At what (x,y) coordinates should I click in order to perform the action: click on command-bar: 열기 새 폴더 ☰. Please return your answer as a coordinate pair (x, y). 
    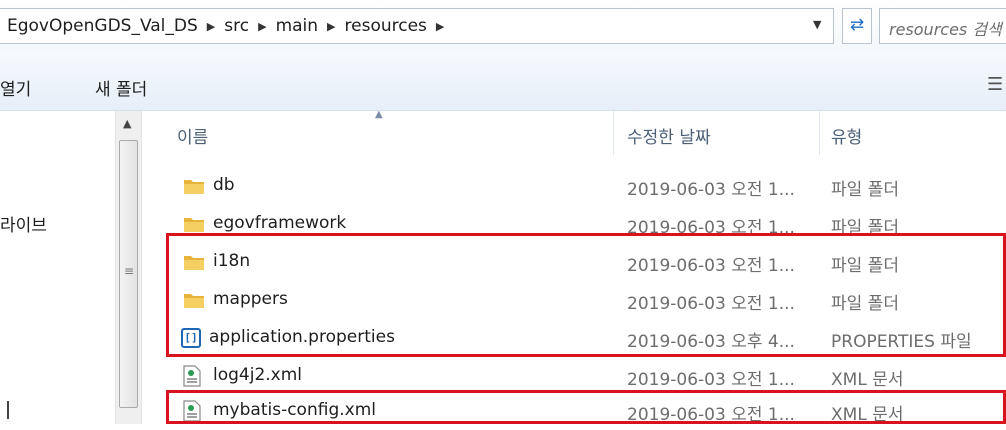
    Looking at the image, I should click on (503, 81).